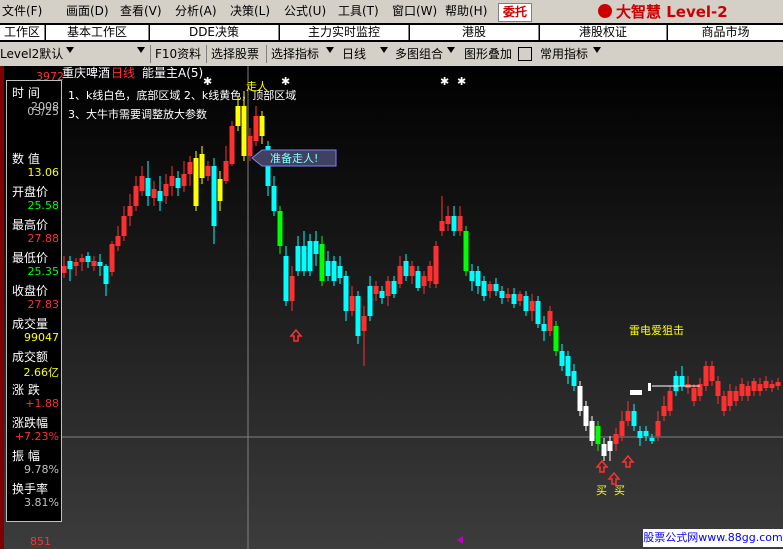 This screenshot has width=783, height=549. Describe the element at coordinates (86, 73) in the screenshot. I see `stock-name: 重庆啤酒` at that location.